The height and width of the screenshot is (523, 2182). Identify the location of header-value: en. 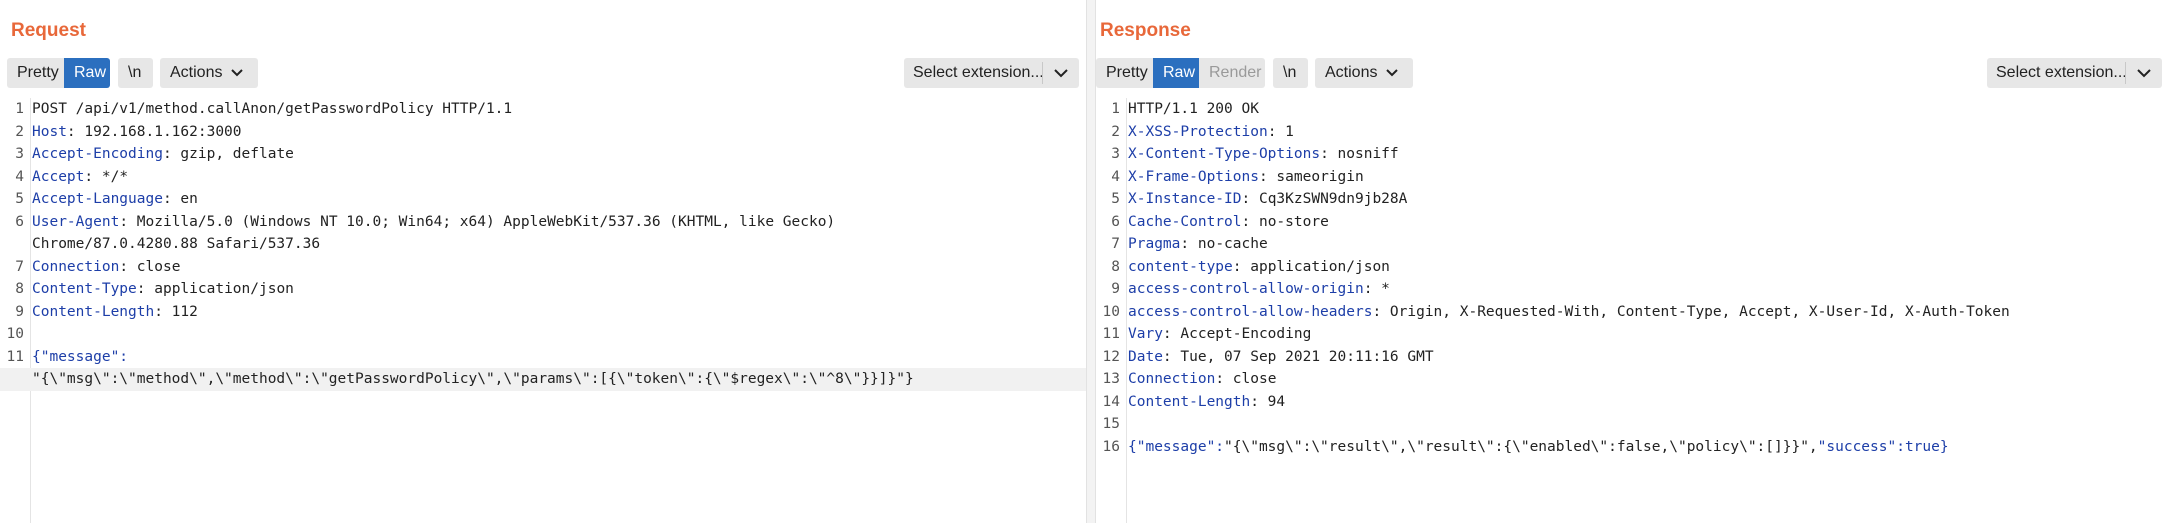
(184, 199).